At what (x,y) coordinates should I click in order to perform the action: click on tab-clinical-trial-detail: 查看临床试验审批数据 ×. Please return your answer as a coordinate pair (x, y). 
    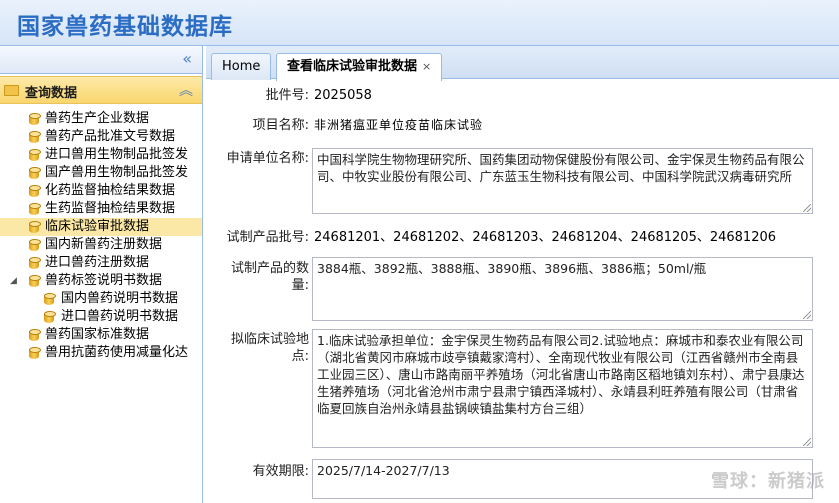
    Looking at the image, I should click on (359, 67).